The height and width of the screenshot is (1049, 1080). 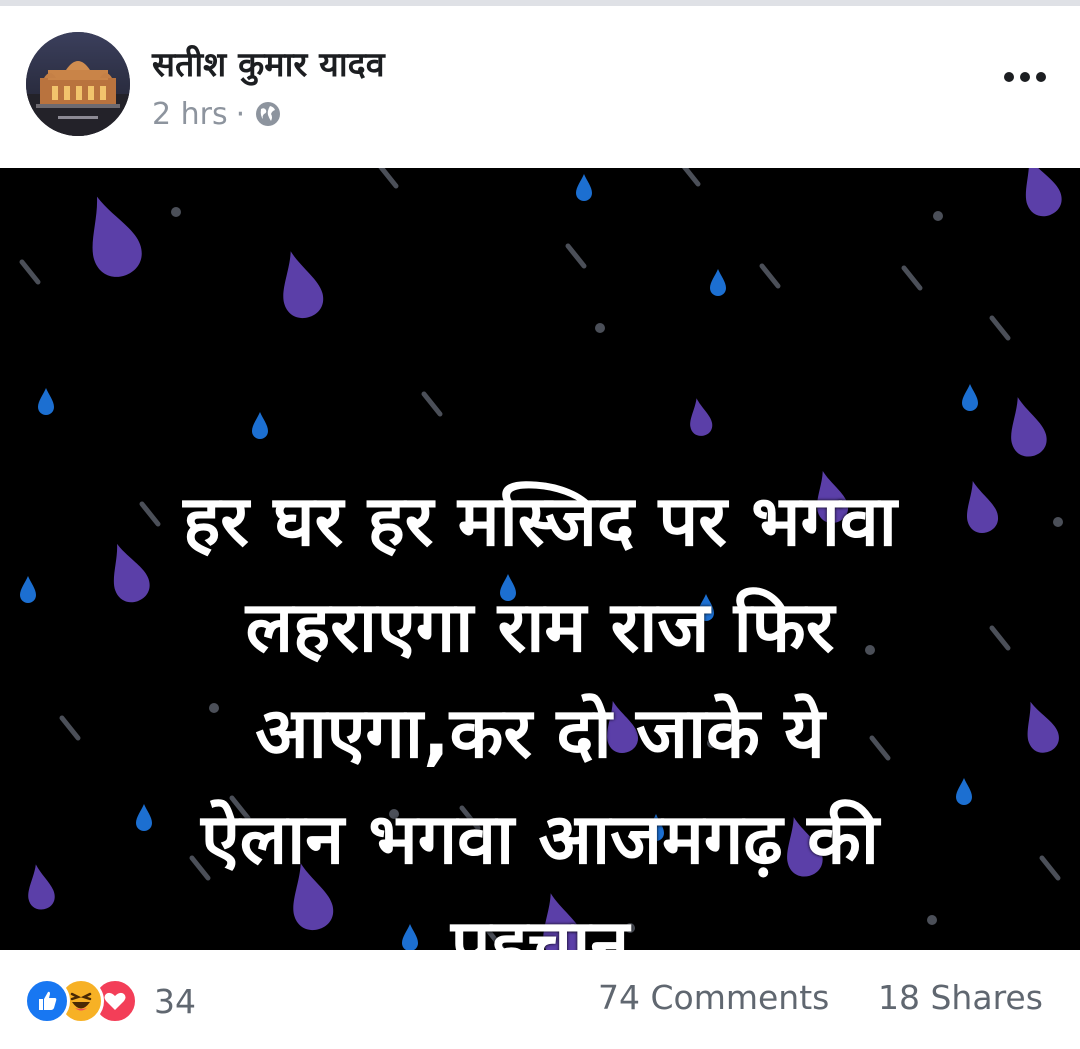 What do you see at coordinates (960, 997) in the screenshot?
I see `shares-count-link: 18 Shares` at bounding box center [960, 997].